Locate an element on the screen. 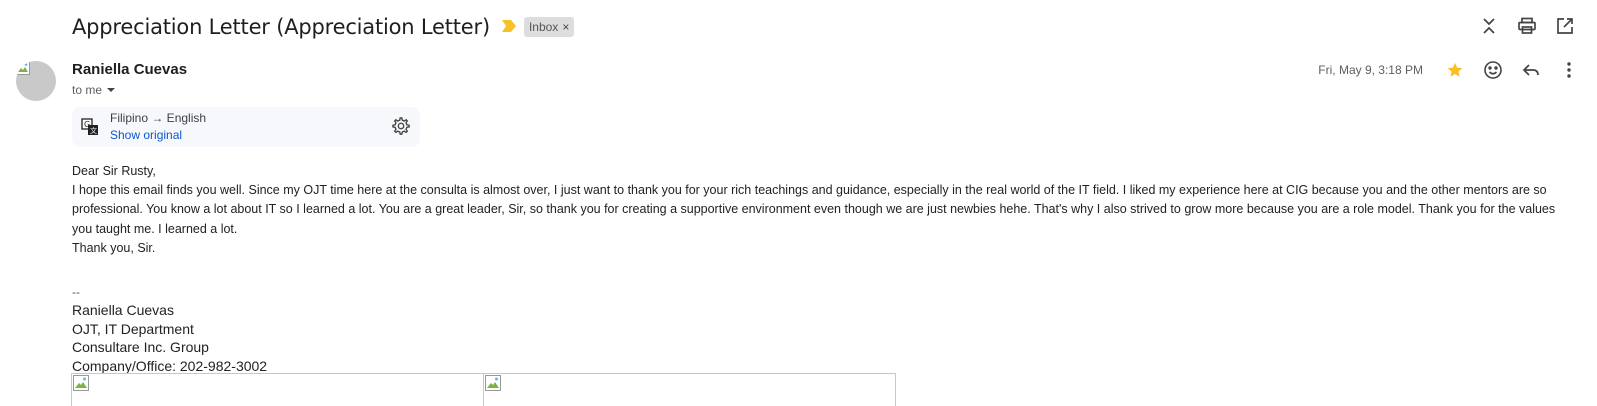  signature-title: OJT, IT Department is located at coordinates (133, 328).